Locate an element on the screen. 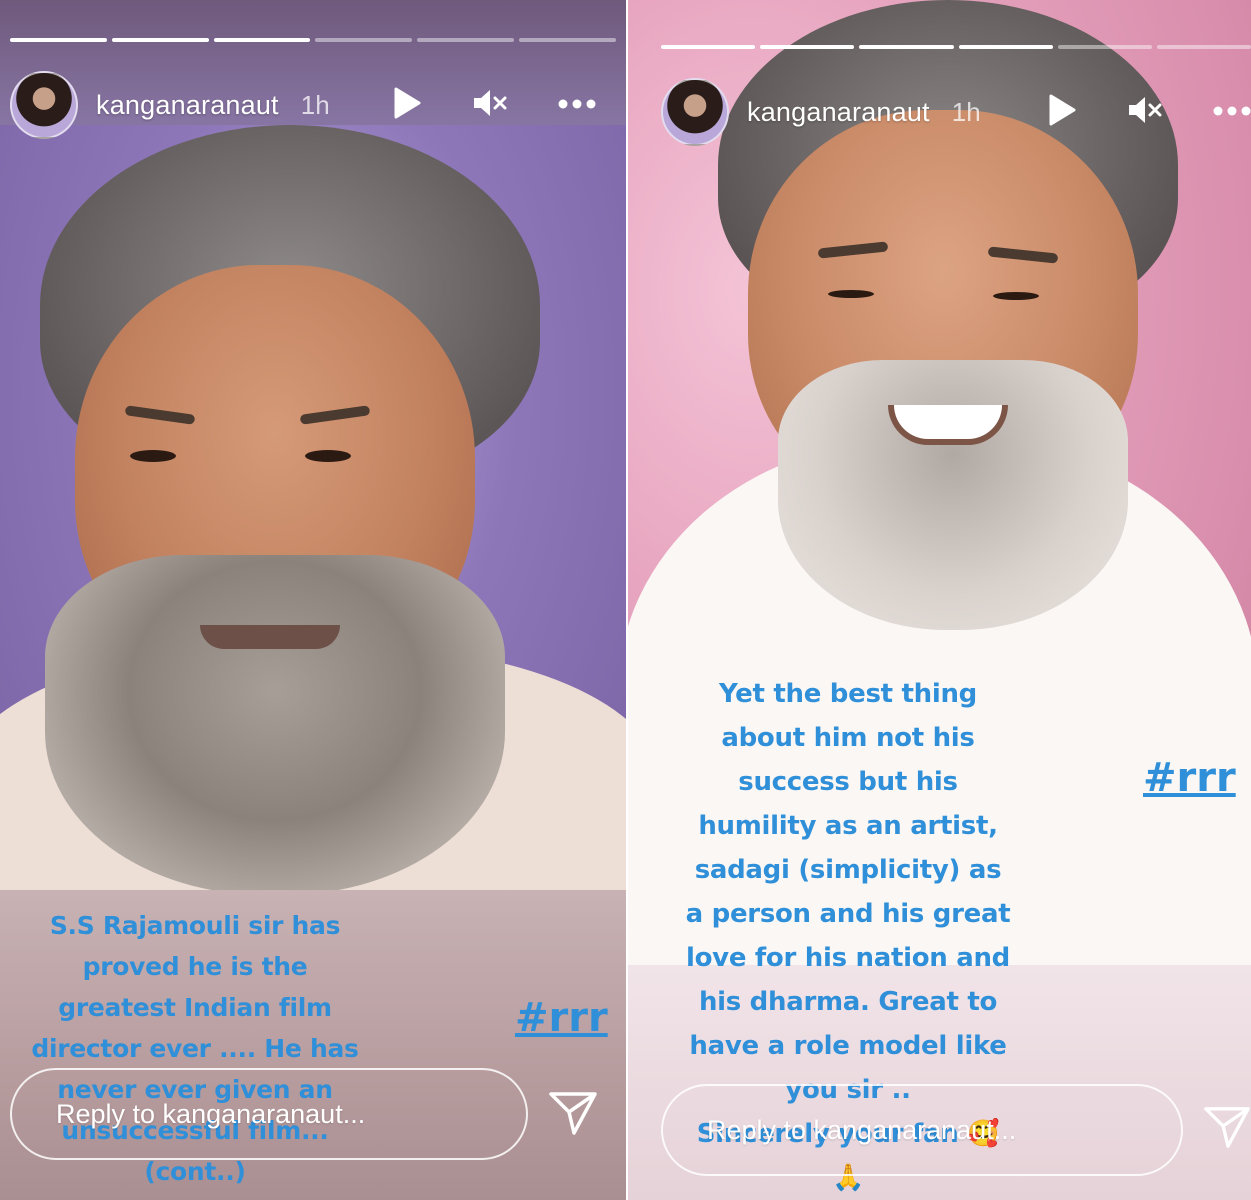  caption-line: success but his is located at coordinates (848, 782).